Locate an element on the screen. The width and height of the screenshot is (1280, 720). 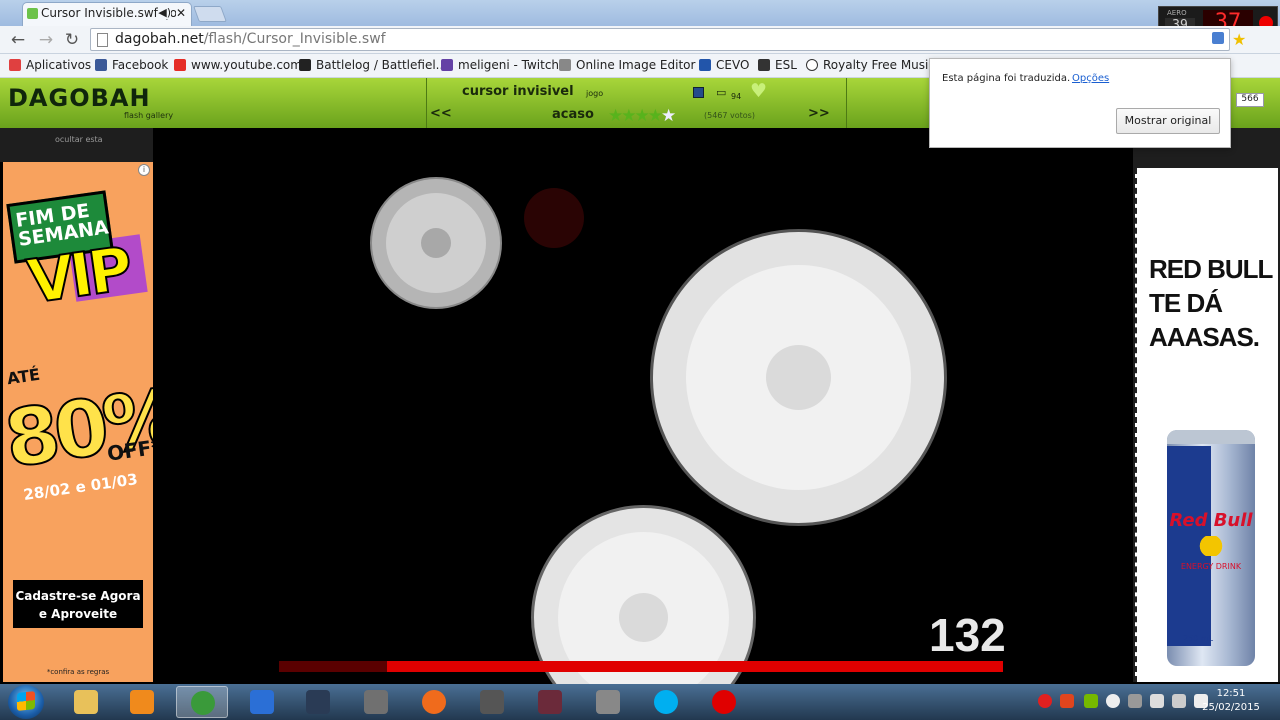
stars-filled: ★★★★ is located at coordinates (635, 116).